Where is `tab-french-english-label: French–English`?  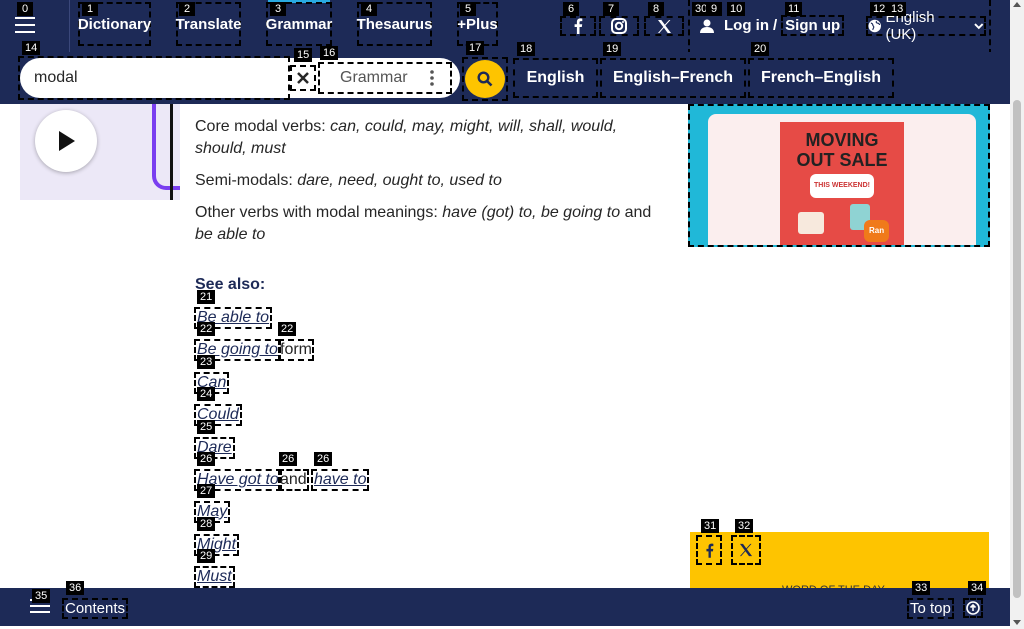
tab-french-english-label: French–English is located at coordinates (821, 77).